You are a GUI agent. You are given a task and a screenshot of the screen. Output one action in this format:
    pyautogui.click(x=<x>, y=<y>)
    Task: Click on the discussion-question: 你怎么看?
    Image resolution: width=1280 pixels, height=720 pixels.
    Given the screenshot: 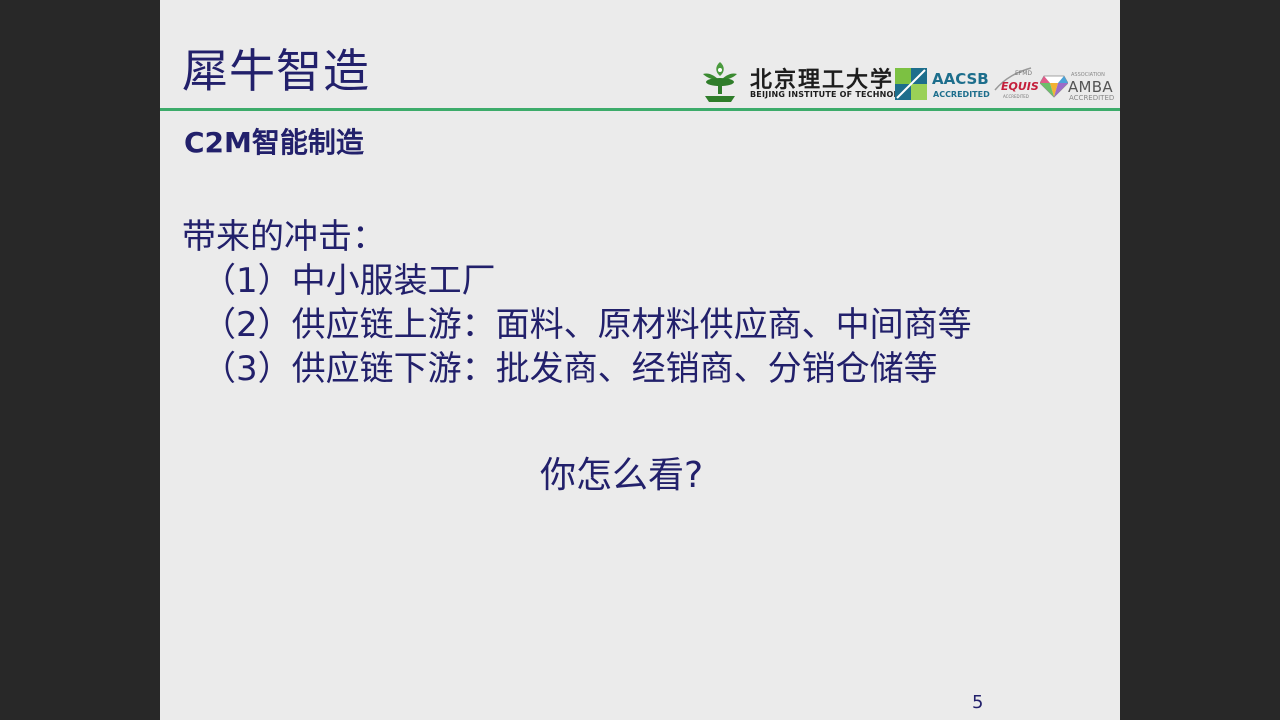 What is the action you would take?
    pyautogui.click(x=622, y=475)
    